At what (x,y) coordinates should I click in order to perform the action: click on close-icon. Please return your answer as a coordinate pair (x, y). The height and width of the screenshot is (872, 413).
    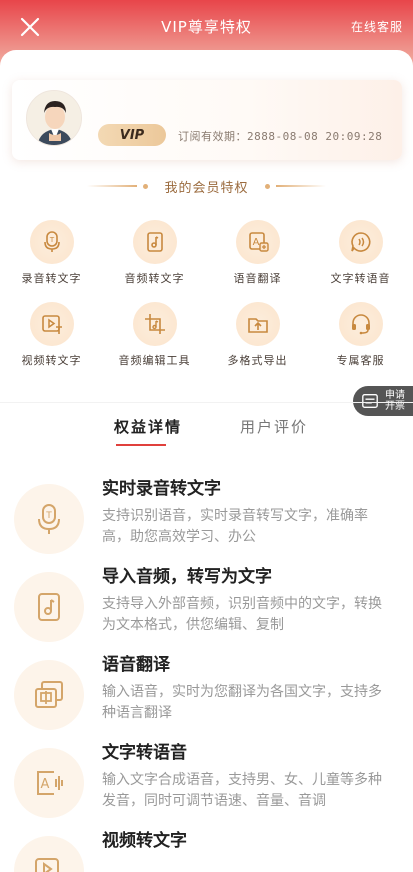
    Looking at the image, I should click on (30, 27).